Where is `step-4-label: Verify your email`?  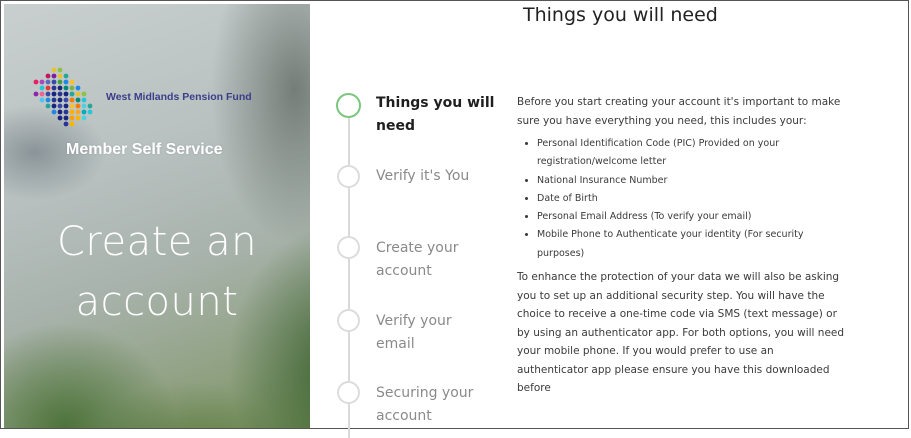
step-4-label: Verify your email is located at coordinates (441, 333).